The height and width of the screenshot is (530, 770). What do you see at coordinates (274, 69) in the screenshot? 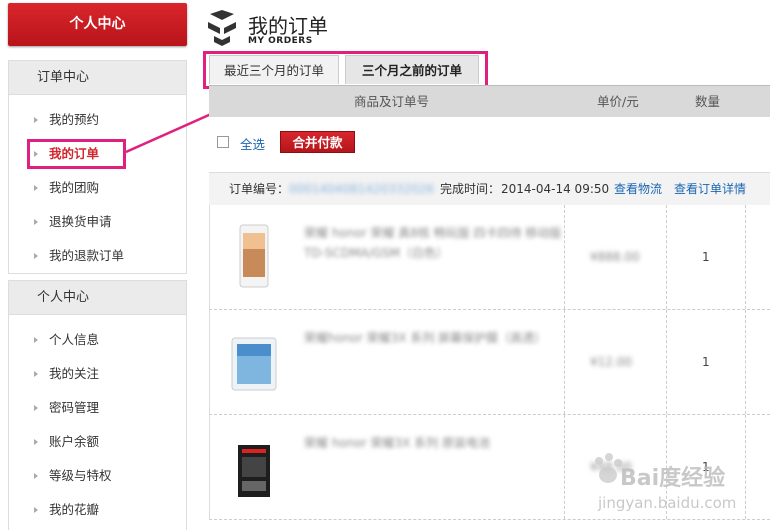
I see `tab-recent-three-months: 最近三个月的订单` at bounding box center [274, 69].